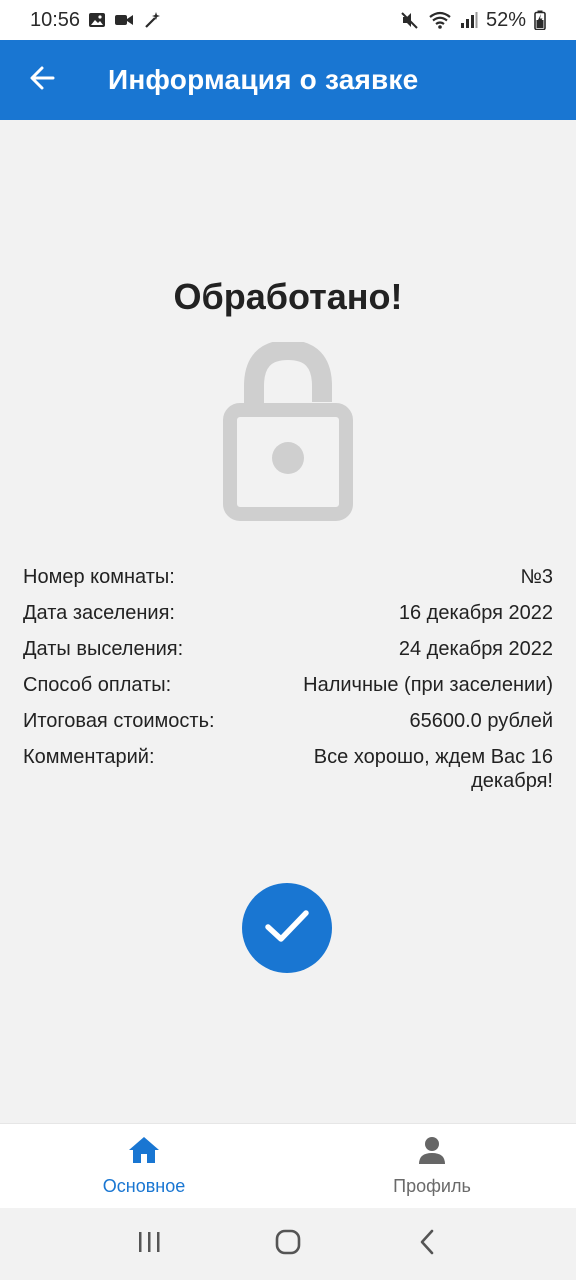  Describe the element at coordinates (432, 1186) in the screenshot. I see `nav-label-profile: Профиль` at that location.